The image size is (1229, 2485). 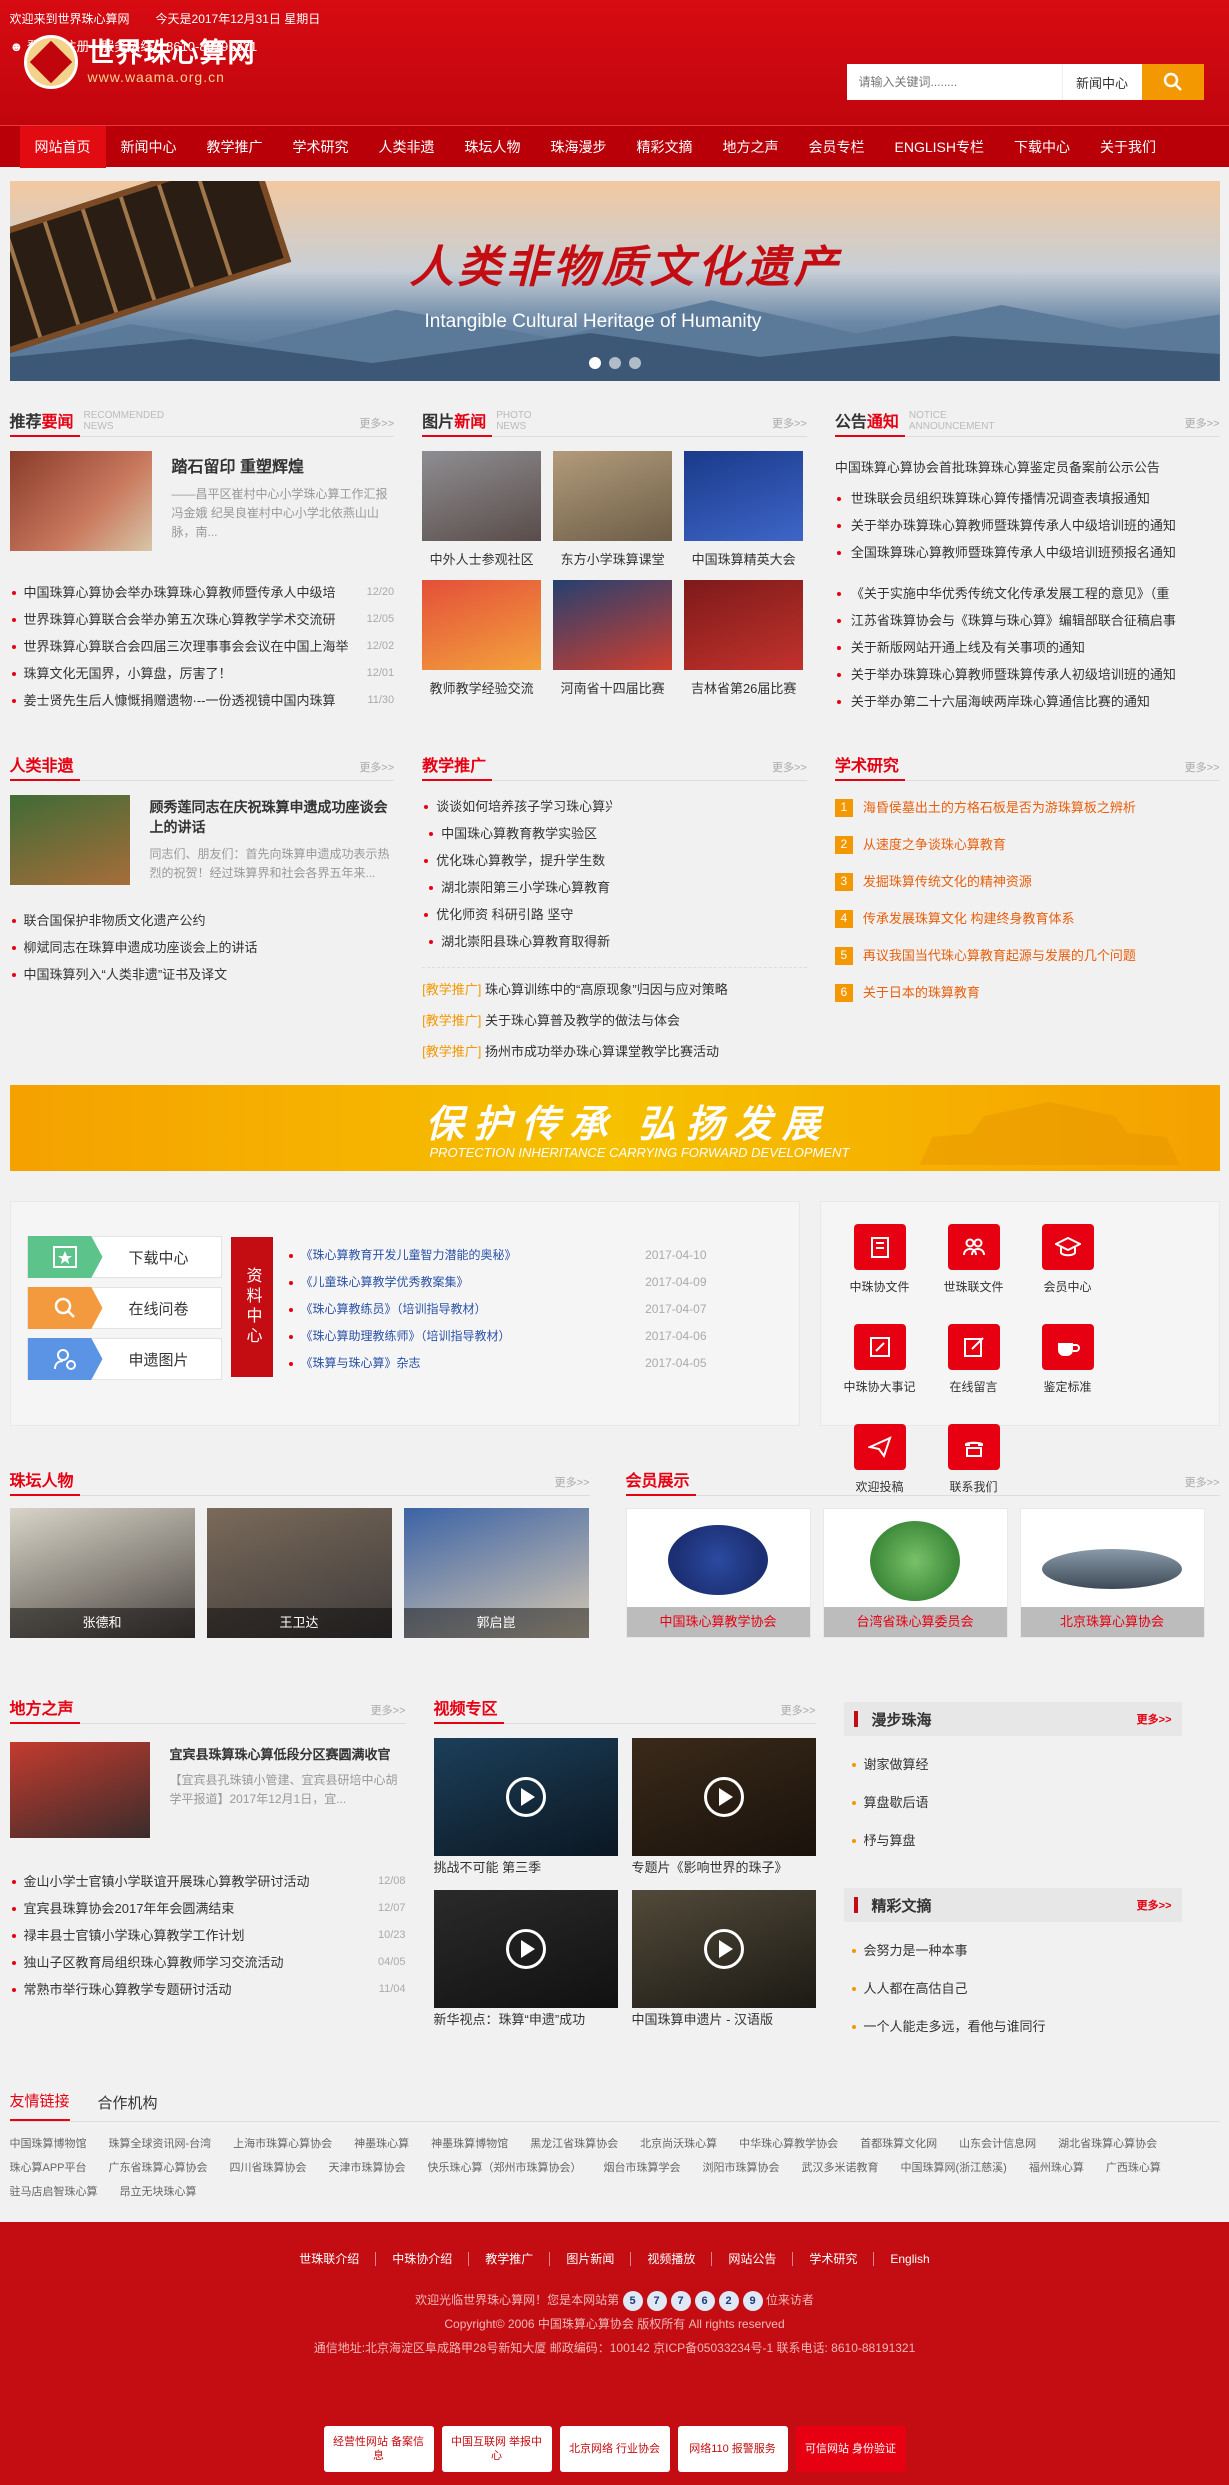 What do you see at coordinates (1016, 1989) in the screenshot?
I see `sidebar-item: 人人都在高估自己` at bounding box center [1016, 1989].